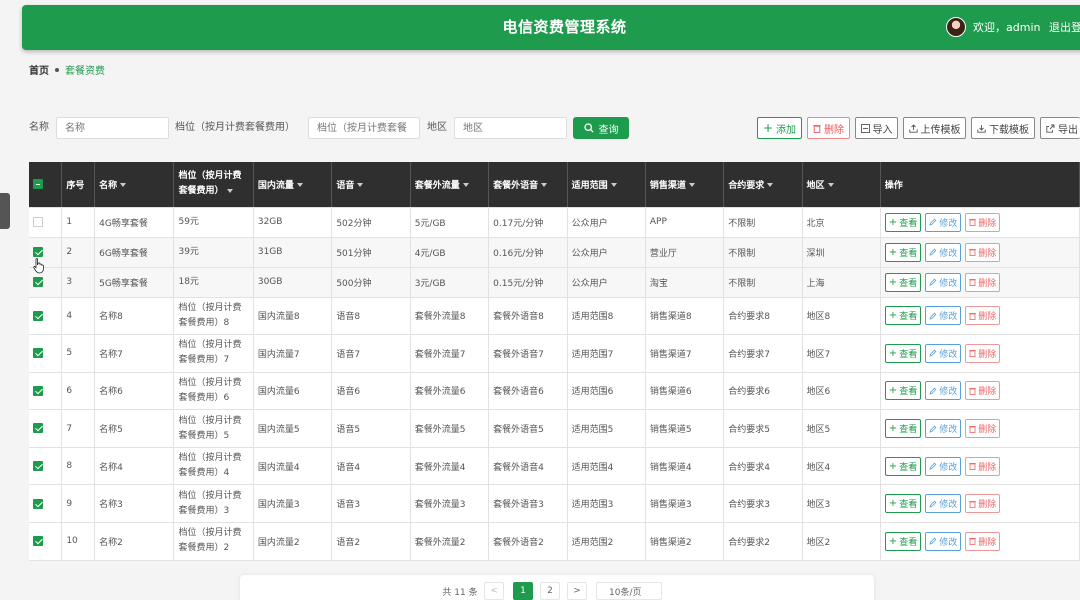  What do you see at coordinates (5, 211) in the screenshot?
I see `side-collapse-tab` at bounding box center [5, 211].